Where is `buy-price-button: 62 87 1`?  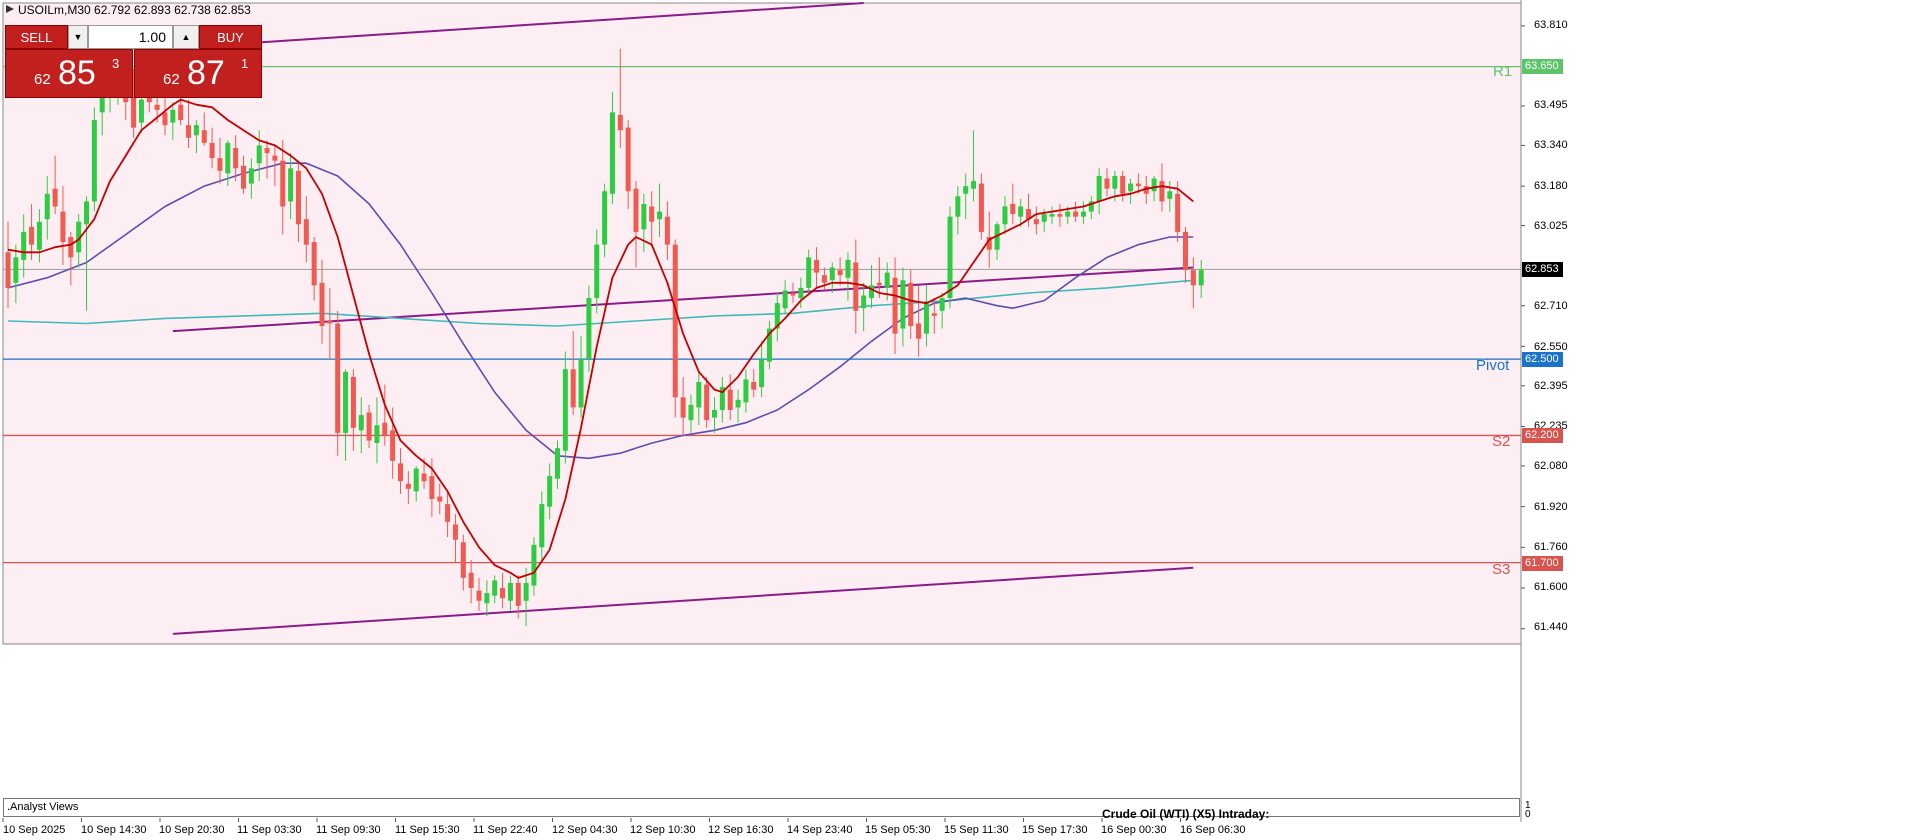
buy-price-button: 62 87 1 is located at coordinates (198, 73).